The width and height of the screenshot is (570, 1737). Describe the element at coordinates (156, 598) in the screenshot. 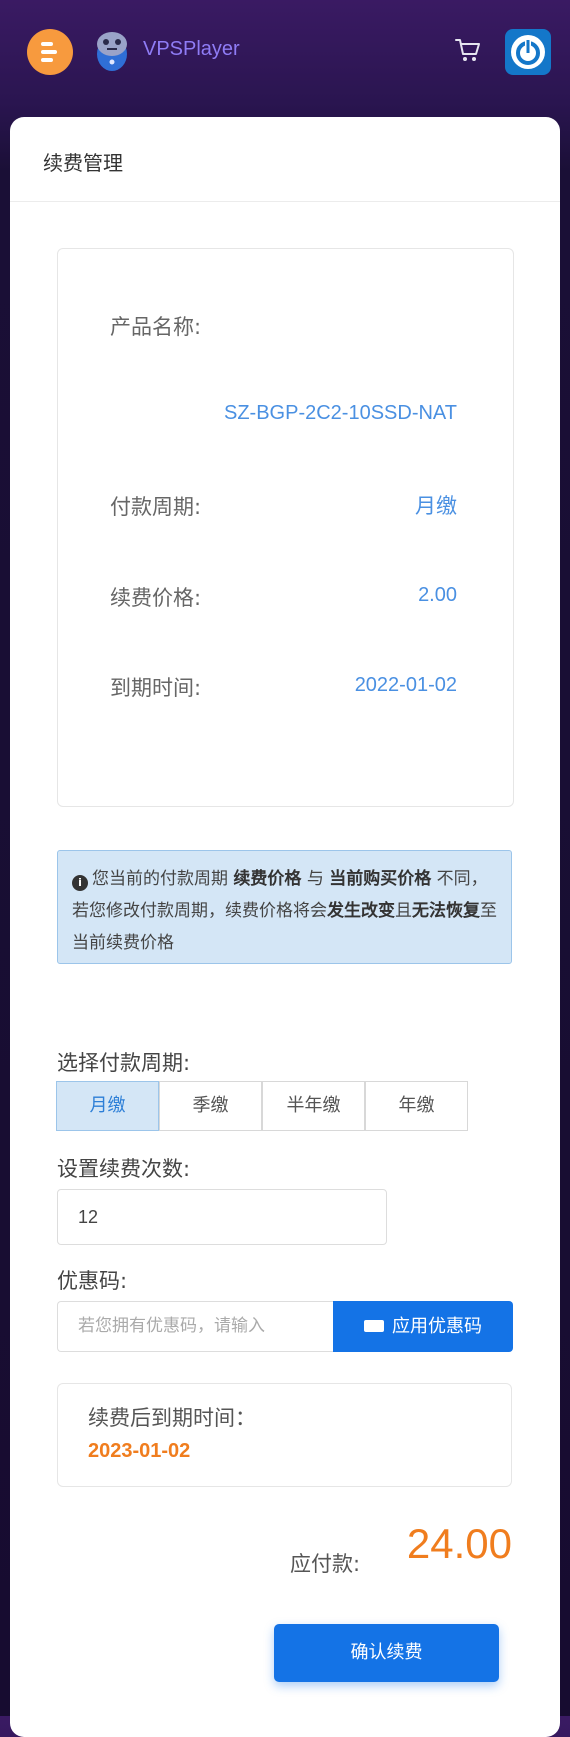

I see `price-label: 续费价格:` at that location.